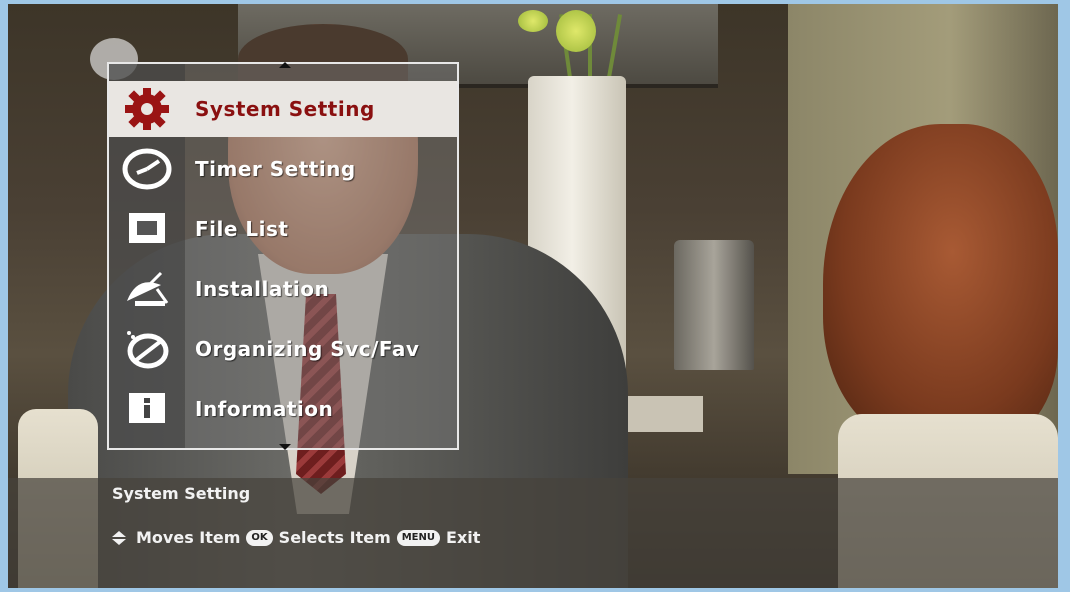 This screenshot has width=1070, height=592. What do you see at coordinates (418, 537) in the screenshot?
I see `menu-key-icon: MENU` at bounding box center [418, 537].